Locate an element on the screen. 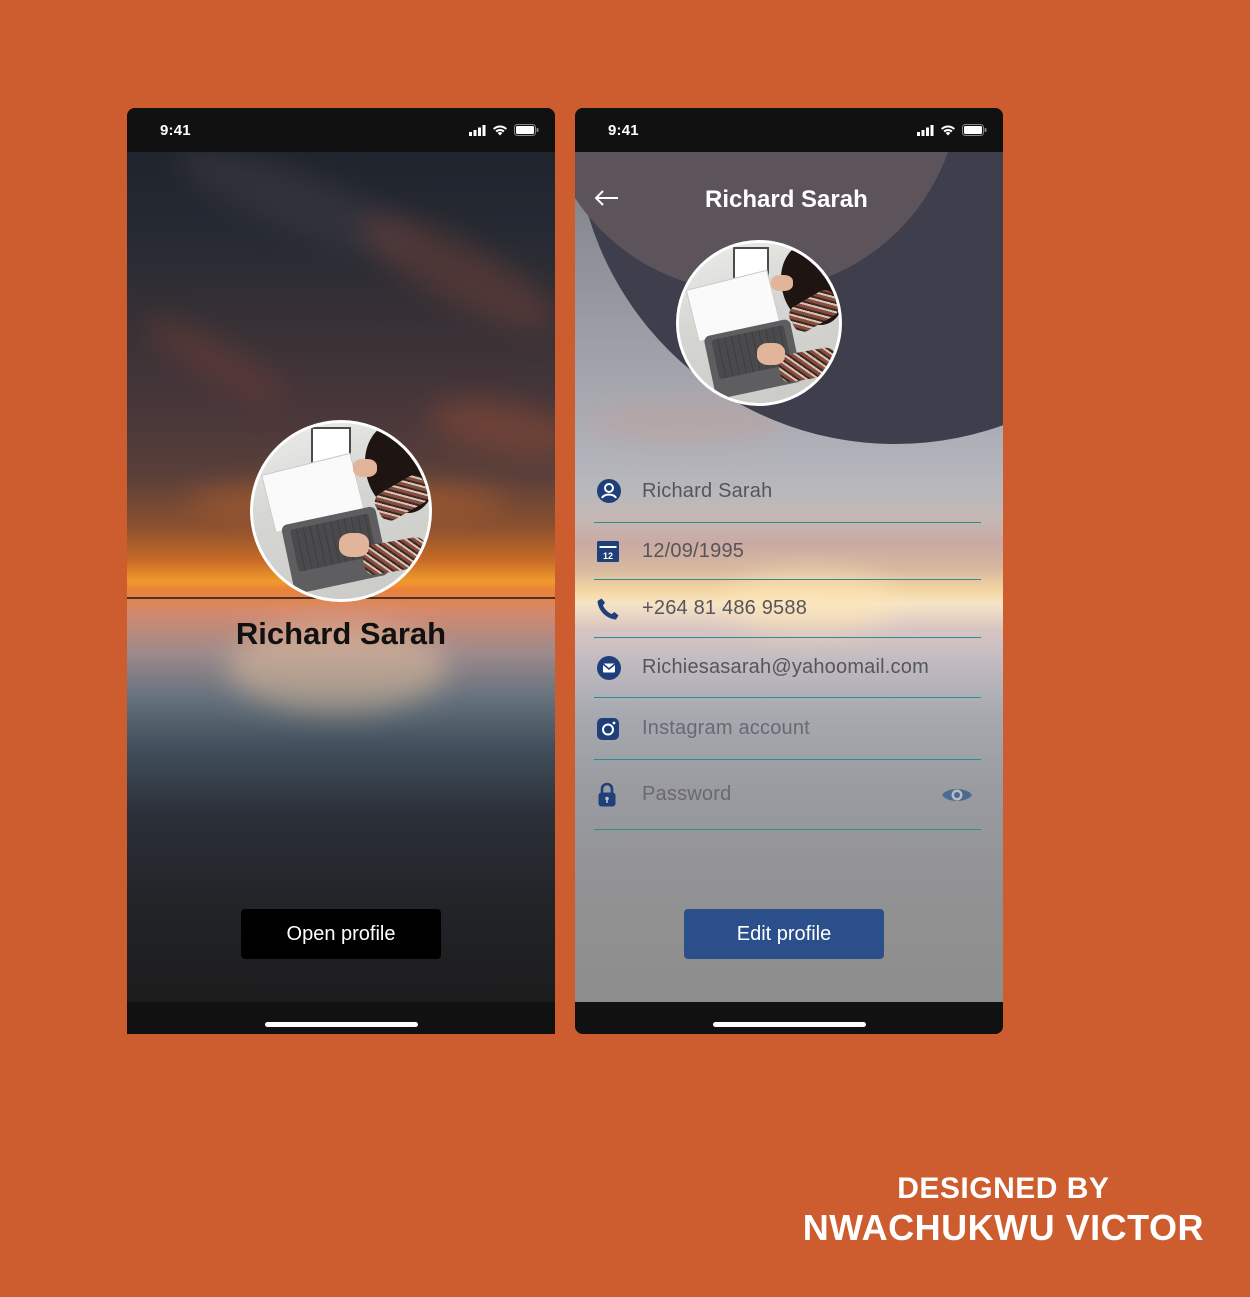 The image size is (1250, 1297). user-icon is located at coordinates (610, 491).